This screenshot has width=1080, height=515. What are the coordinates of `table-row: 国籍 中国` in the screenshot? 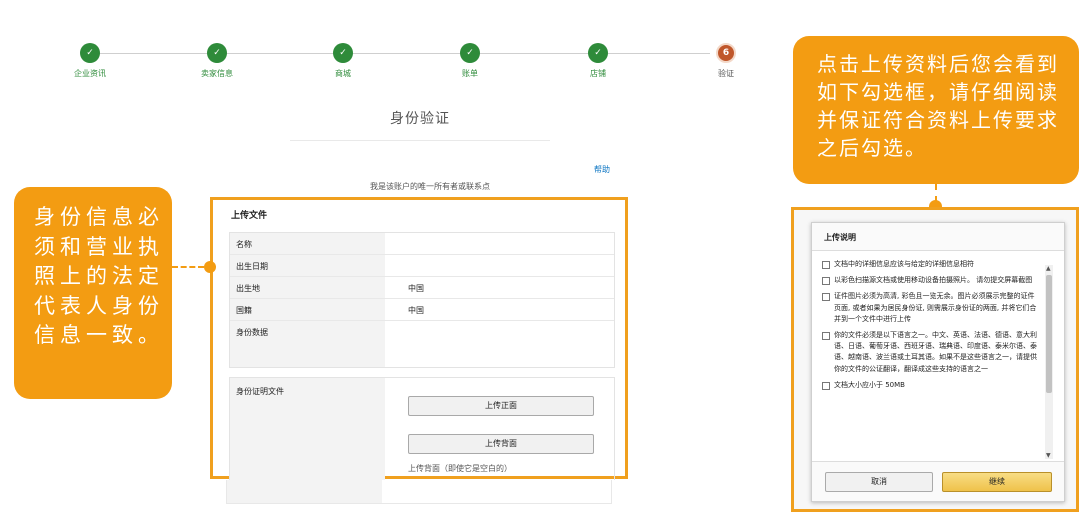 It's located at (422, 310).